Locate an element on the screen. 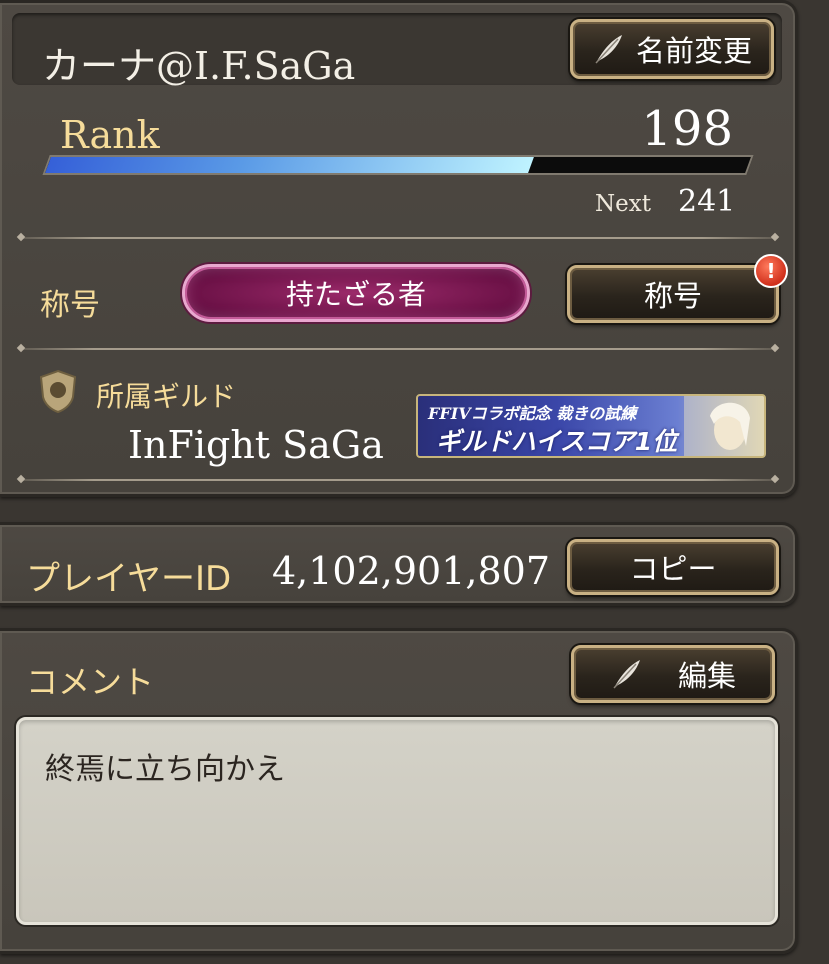  edit-button-label: 編集 is located at coordinates (706, 676).